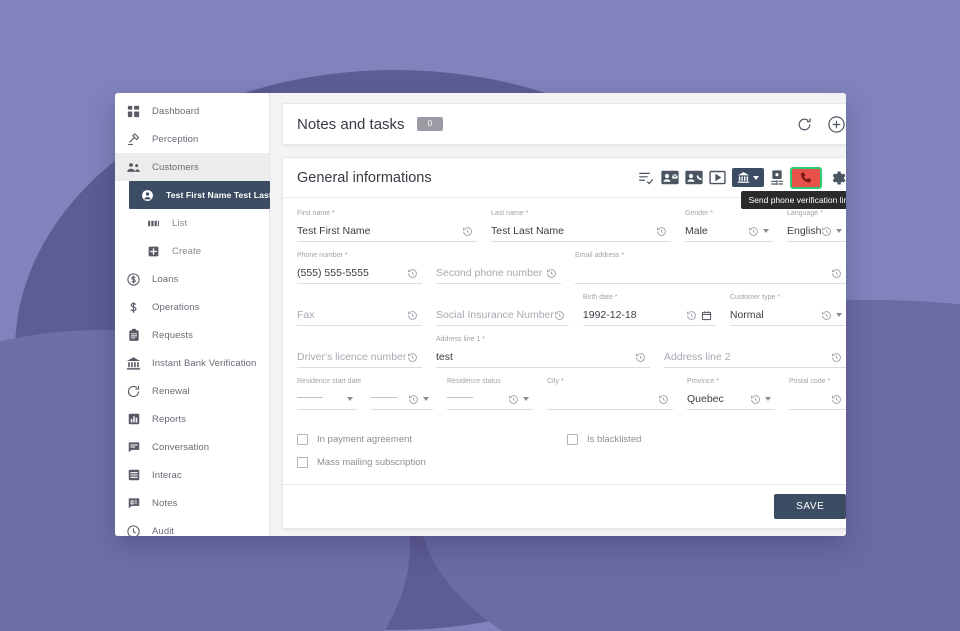  I want to click on fax-input: Fax, so click(306, 315).